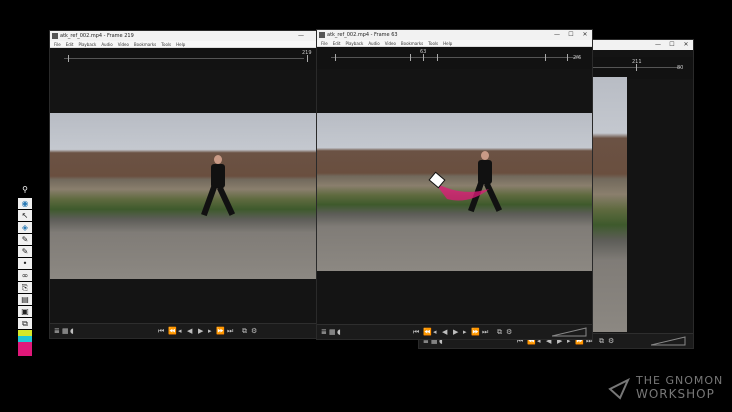  Describe the element at coordinates (675, 394) in the screenshot. I see `logo-line2: WORKSHOP` at that location.